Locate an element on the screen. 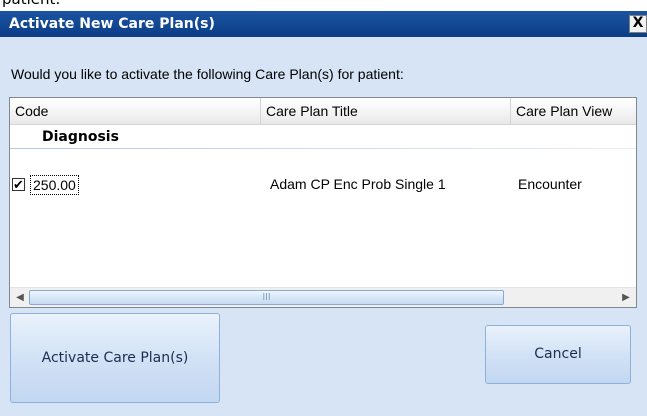 The width and height of the screenshot is (647, 416). group-header-diagnosis: Diagnosis is located at coordinates (80, 137).